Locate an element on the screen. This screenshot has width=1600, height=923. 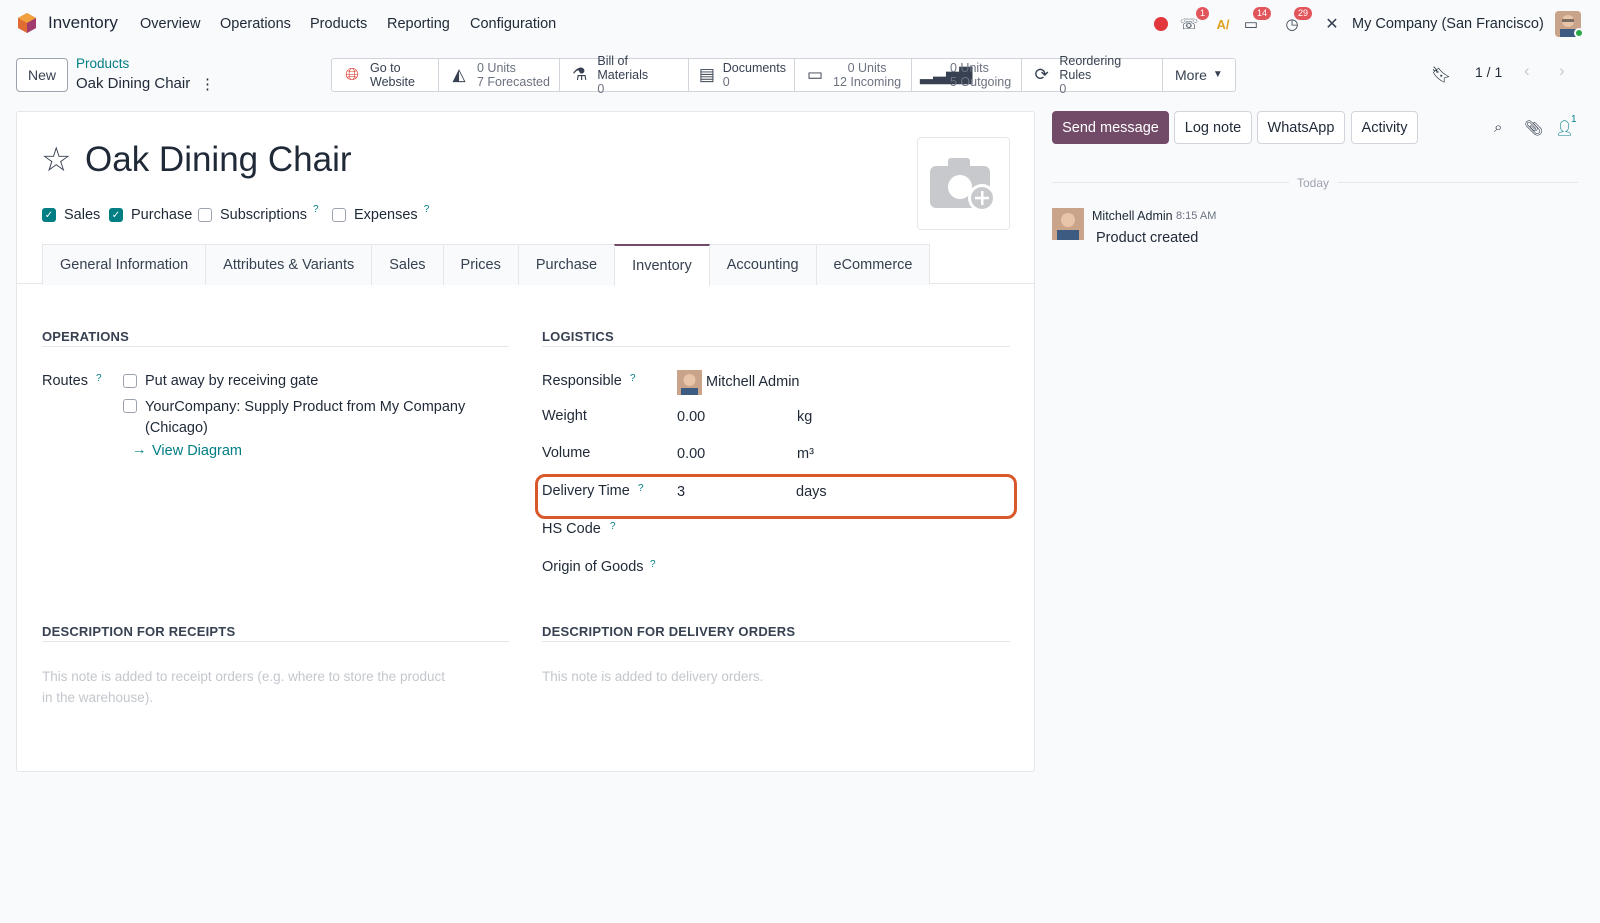
delivery-description-input: This note is added to delivery orders. is located at coordinates (762, 676).